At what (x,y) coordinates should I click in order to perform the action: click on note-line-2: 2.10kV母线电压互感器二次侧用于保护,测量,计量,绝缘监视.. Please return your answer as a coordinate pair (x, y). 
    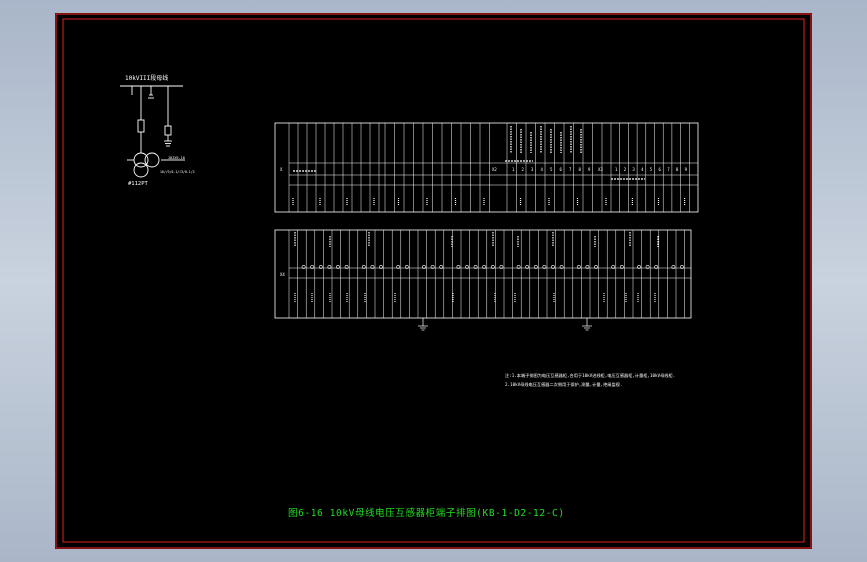
    Looking at the image, I should click on (563, 384).